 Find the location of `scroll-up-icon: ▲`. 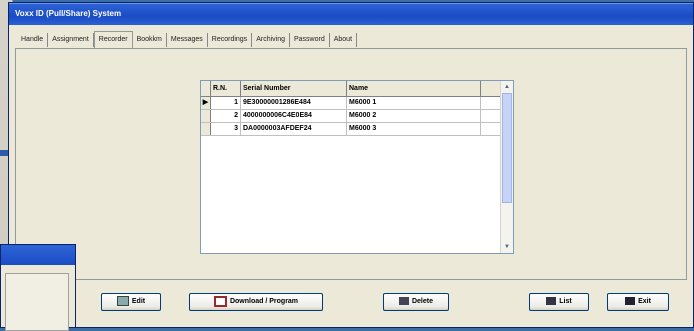

scroll-up-icon: ▲ is located at coordinates (507, 87).